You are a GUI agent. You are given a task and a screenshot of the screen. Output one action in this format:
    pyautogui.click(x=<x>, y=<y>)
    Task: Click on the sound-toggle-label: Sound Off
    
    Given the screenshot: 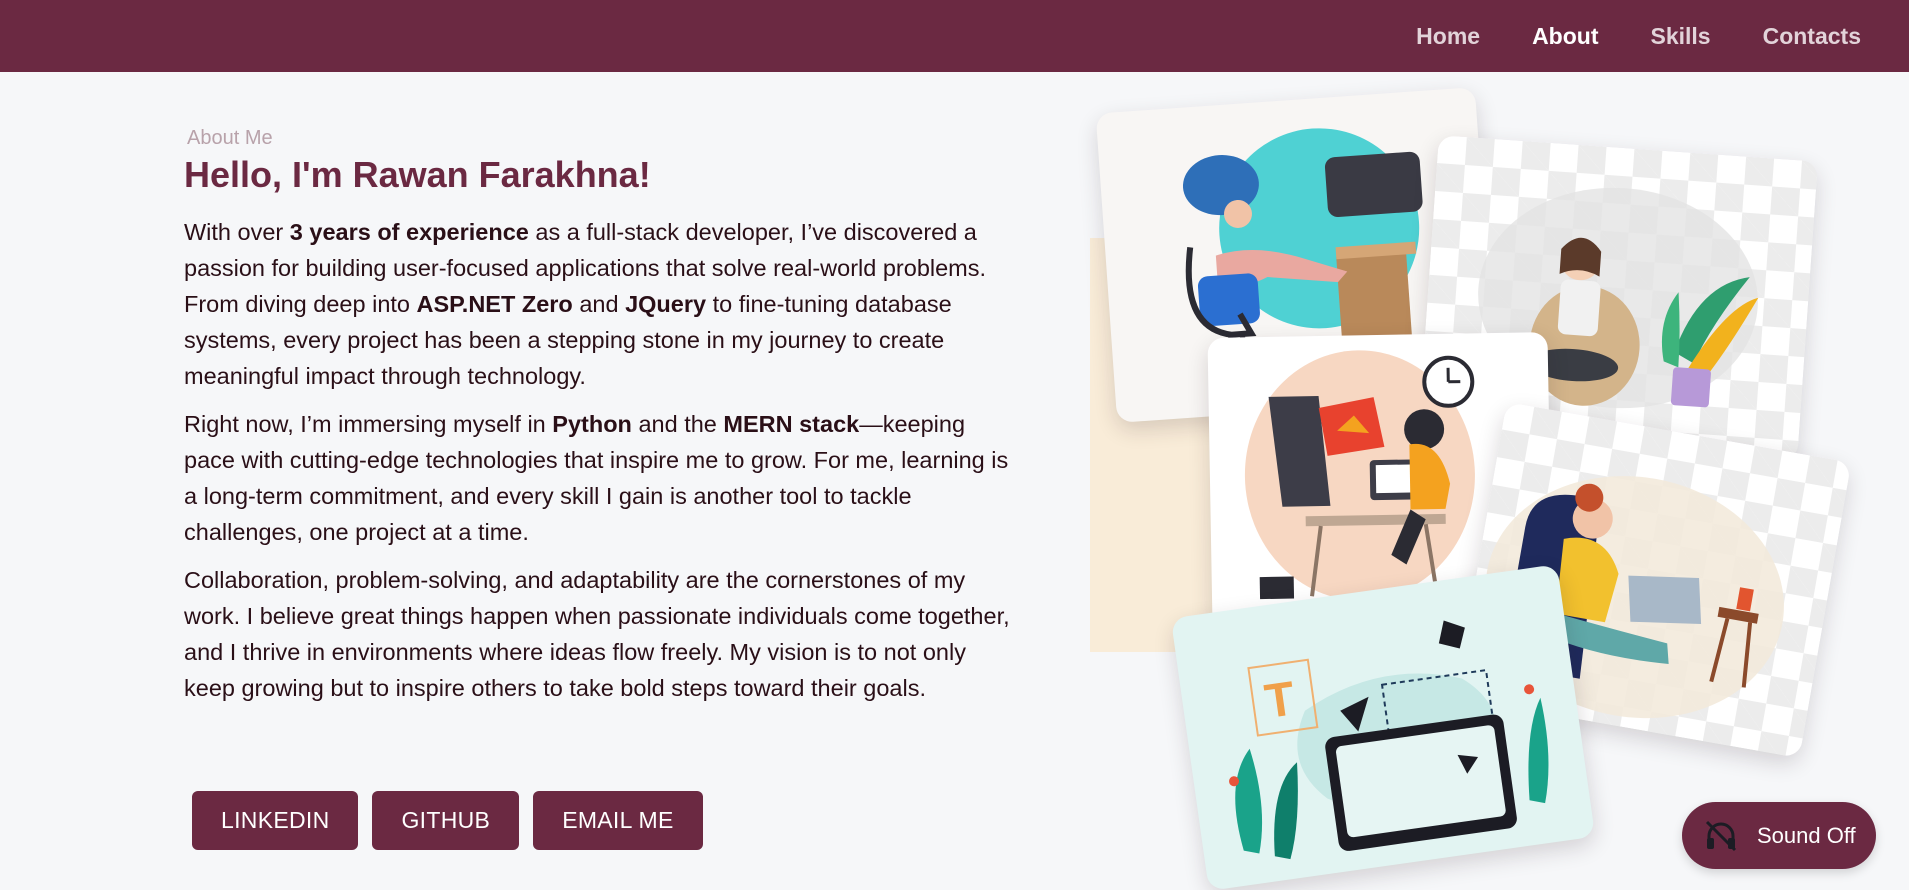 What is the action you would take?
    pyautogui.click(x=1806, y=835)
    